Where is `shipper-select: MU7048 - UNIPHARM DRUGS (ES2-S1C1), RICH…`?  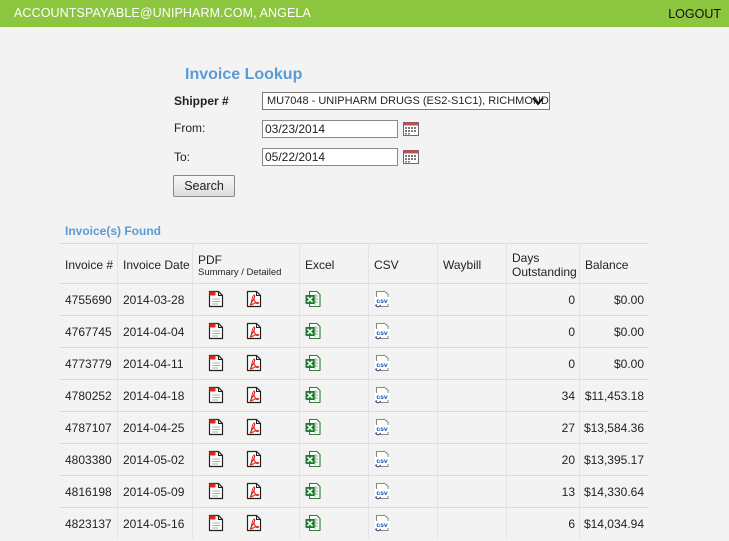 shipper-select: MU7048 - UNIPHARM DRUGS (ES2-S1C1), RICH… is located at coordinates (406, 101).